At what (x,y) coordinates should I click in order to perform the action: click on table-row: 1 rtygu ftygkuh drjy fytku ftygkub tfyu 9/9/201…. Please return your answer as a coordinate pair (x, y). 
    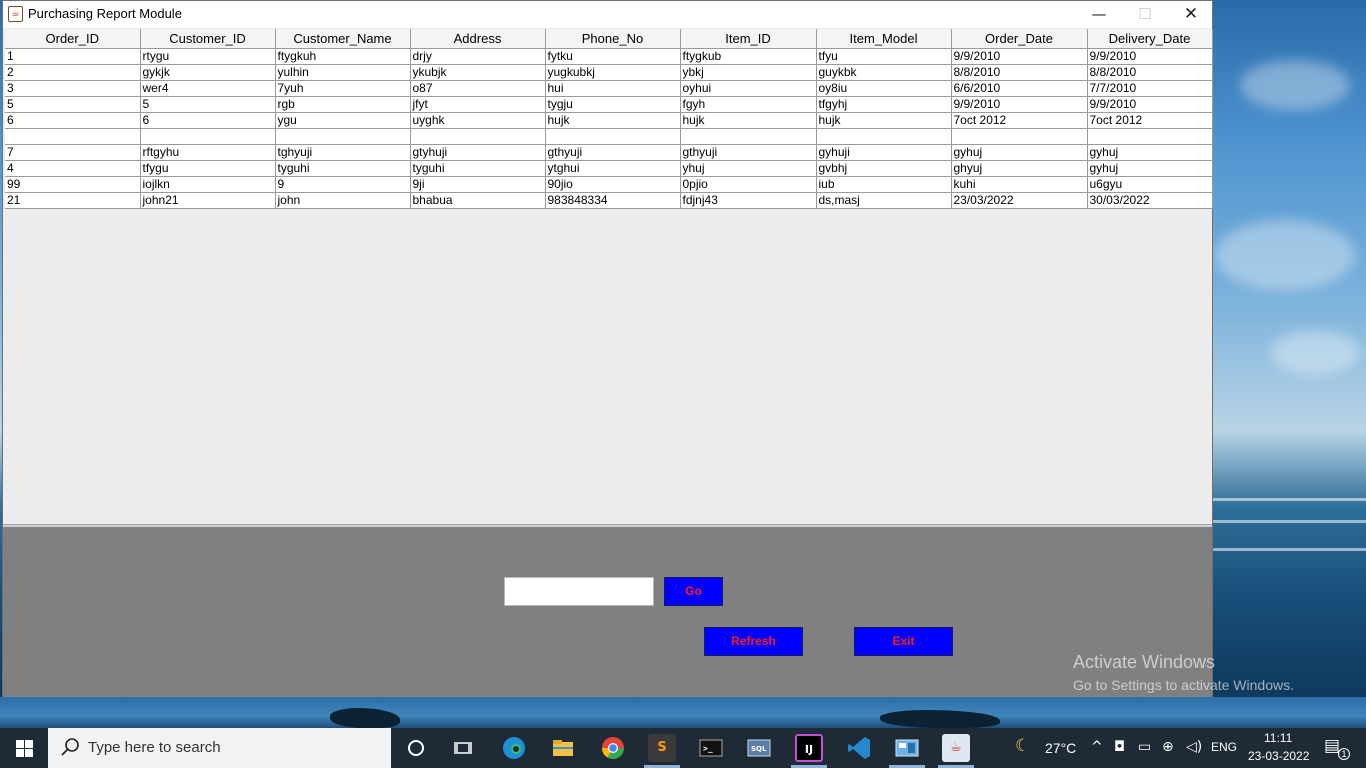
    Looking at the image, I should click on (609, 56).